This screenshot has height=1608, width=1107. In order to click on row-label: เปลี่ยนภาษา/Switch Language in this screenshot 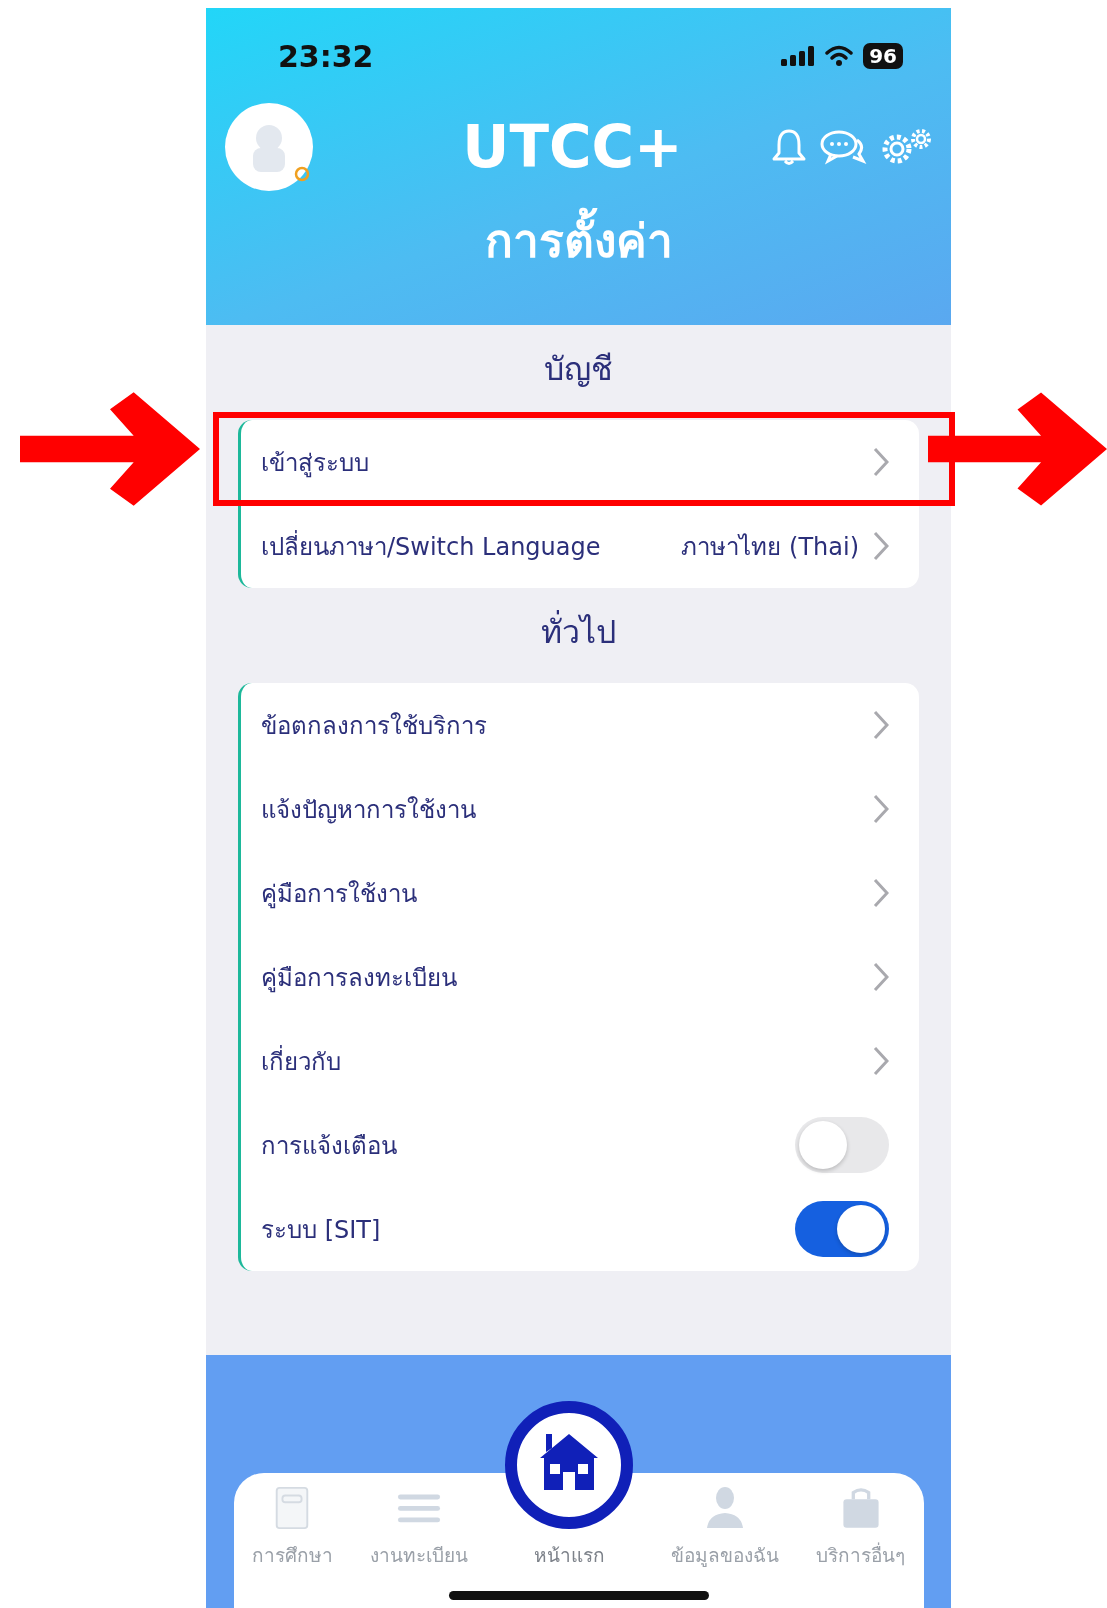, I will do `click(431, 546)`.